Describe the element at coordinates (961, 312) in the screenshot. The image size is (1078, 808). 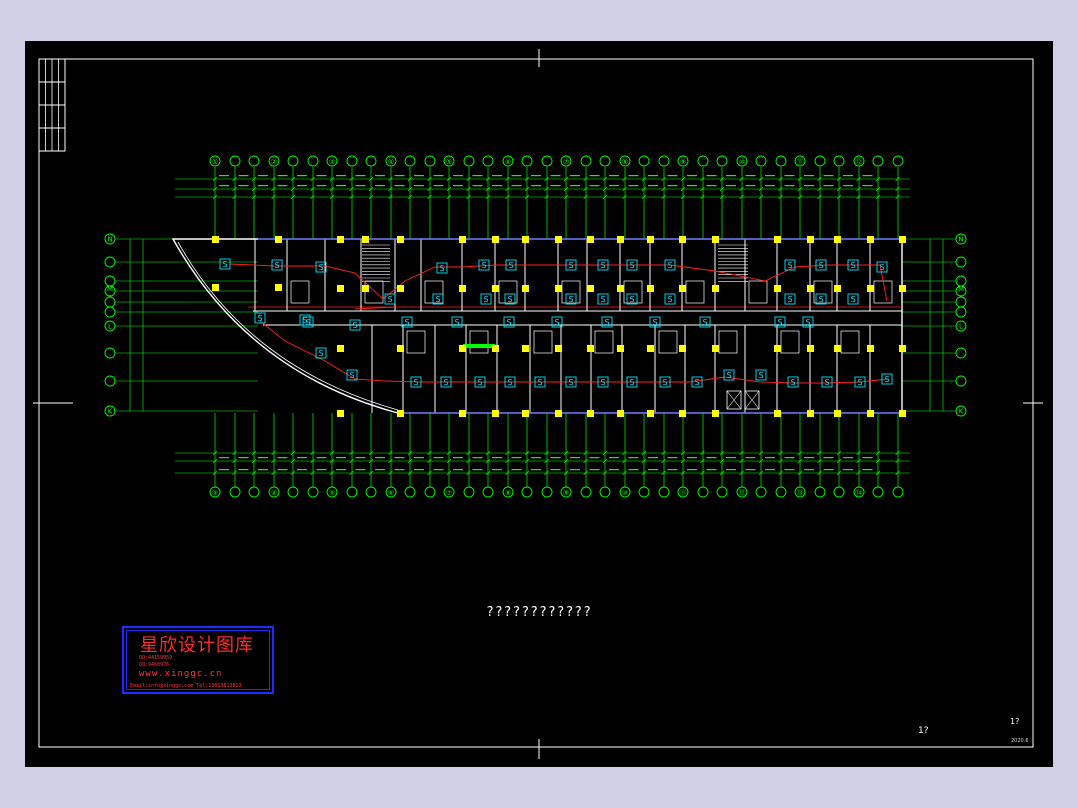
I see `axis-bubble-right` at that location.